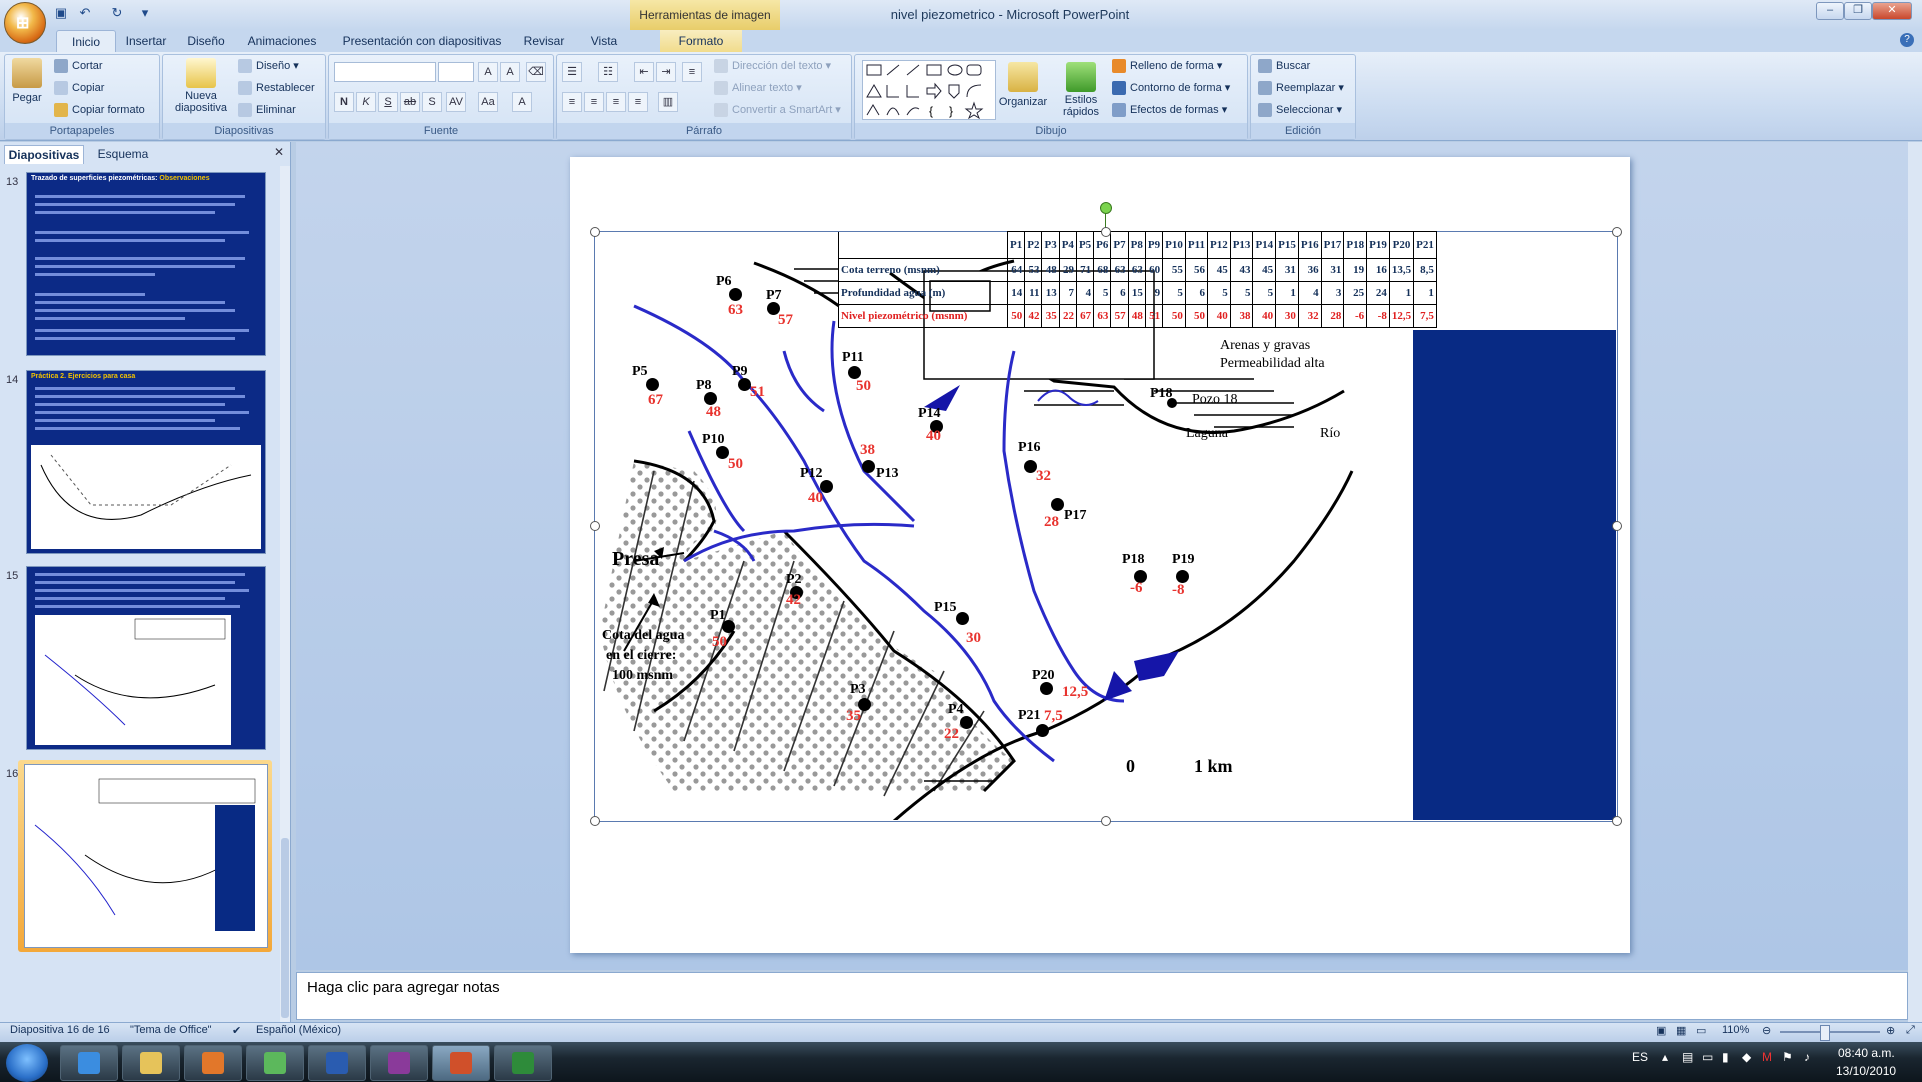 This screenshot has height=1082, width=1922. Describe the element at coordinates (422, 41) in the screenshot. I see `tab-presentacion: Presentación con diapositivas` at that location.